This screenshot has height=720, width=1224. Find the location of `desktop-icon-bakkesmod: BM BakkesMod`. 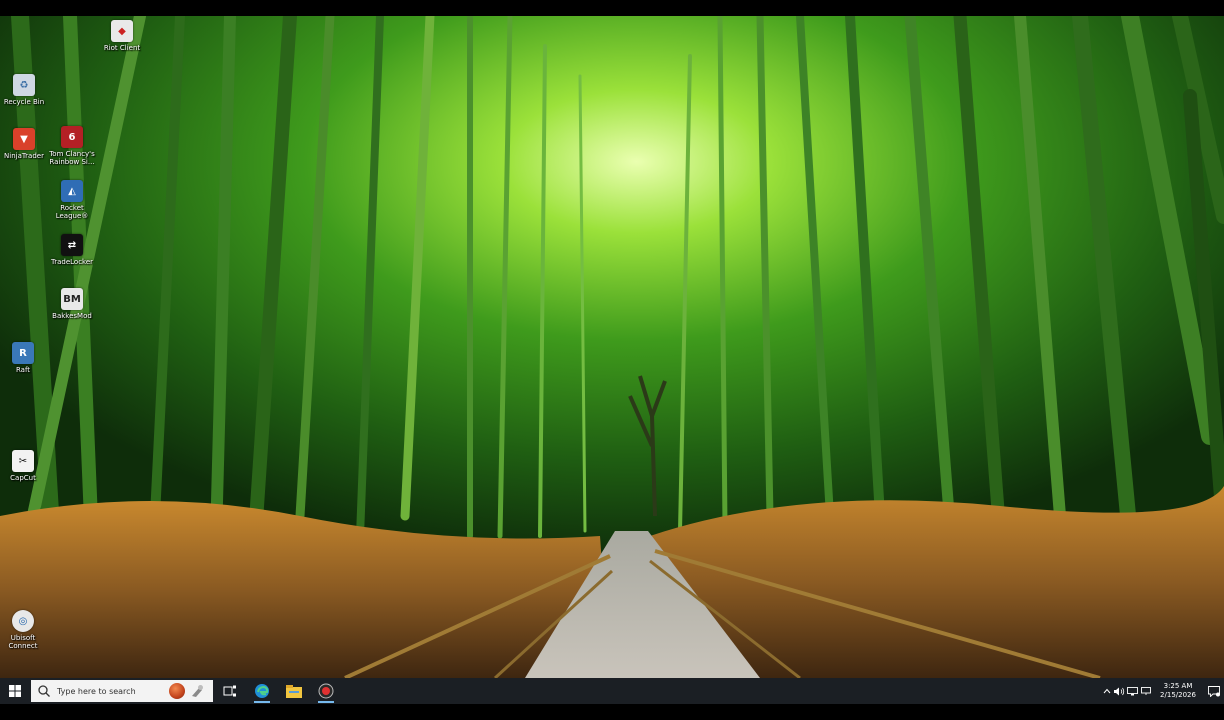

desktop-icon-bakkesmod: BM BakkesMod is located at coordinates (72, 304).